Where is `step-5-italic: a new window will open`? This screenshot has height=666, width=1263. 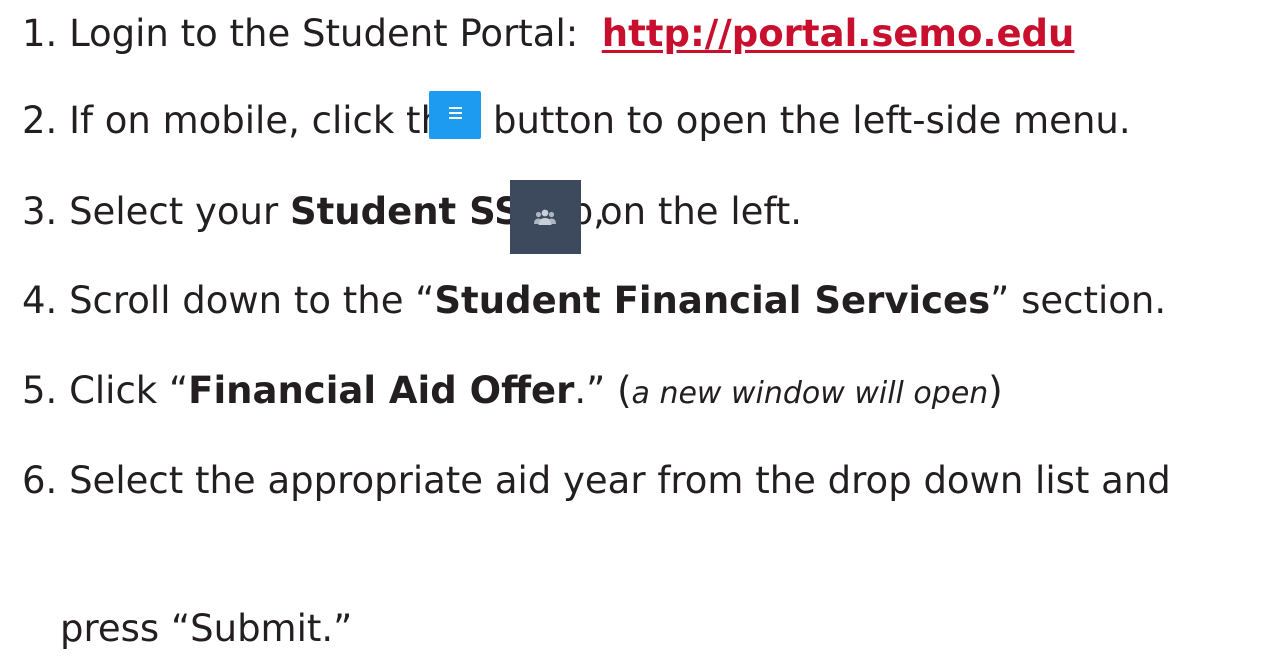
step-5-italic: a new window will open is located at coordinates (810, 393).